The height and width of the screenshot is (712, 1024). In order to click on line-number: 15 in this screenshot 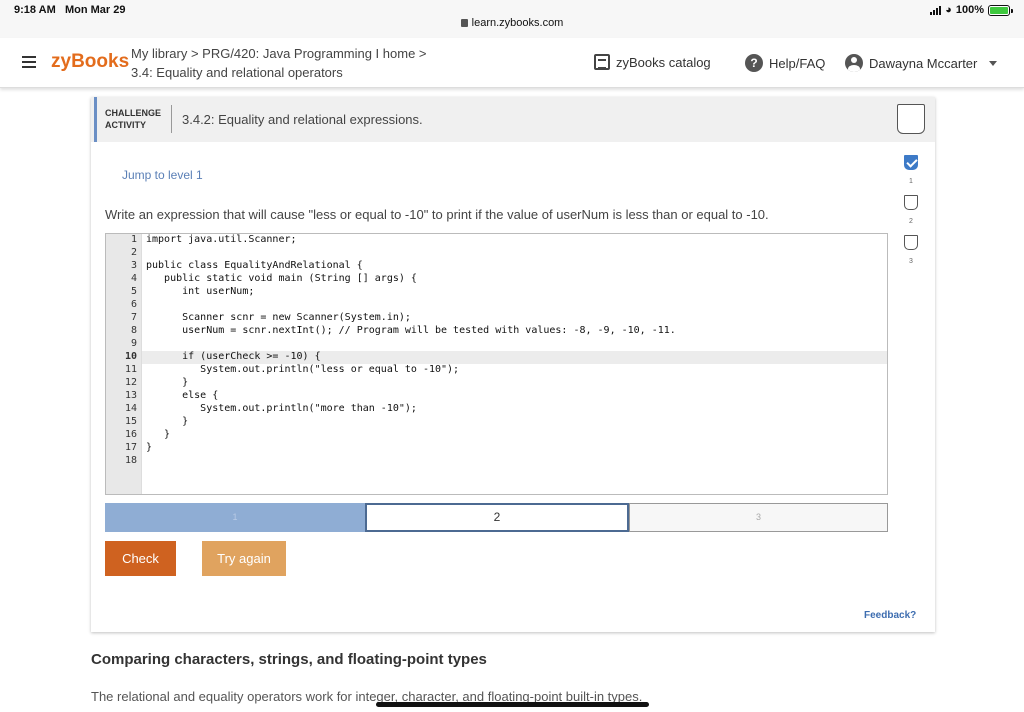, I will do `click(130, 421)`.